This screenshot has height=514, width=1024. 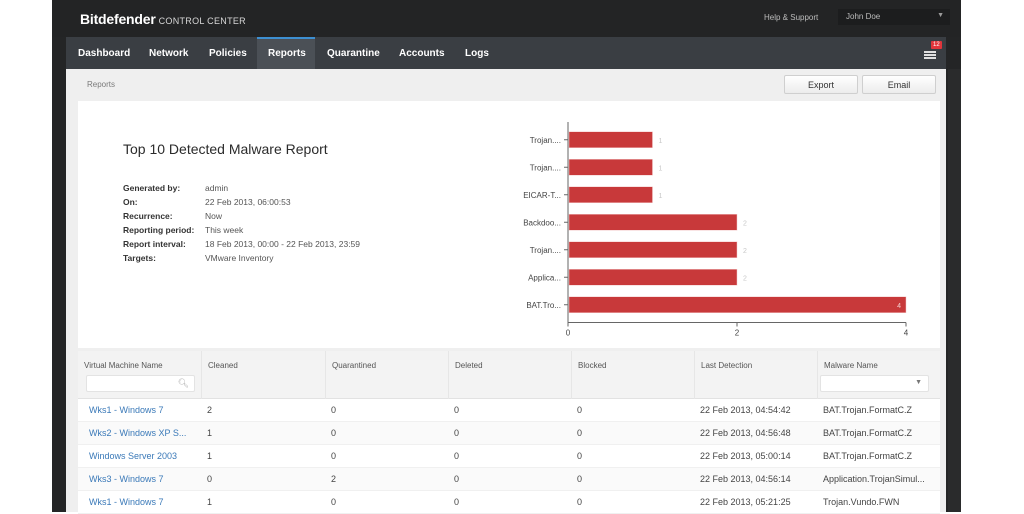 What do you see at coordinates (791, 17) in the screenshot?
I see `help-support-link: Help & Support` at bounding box center [791, 17].